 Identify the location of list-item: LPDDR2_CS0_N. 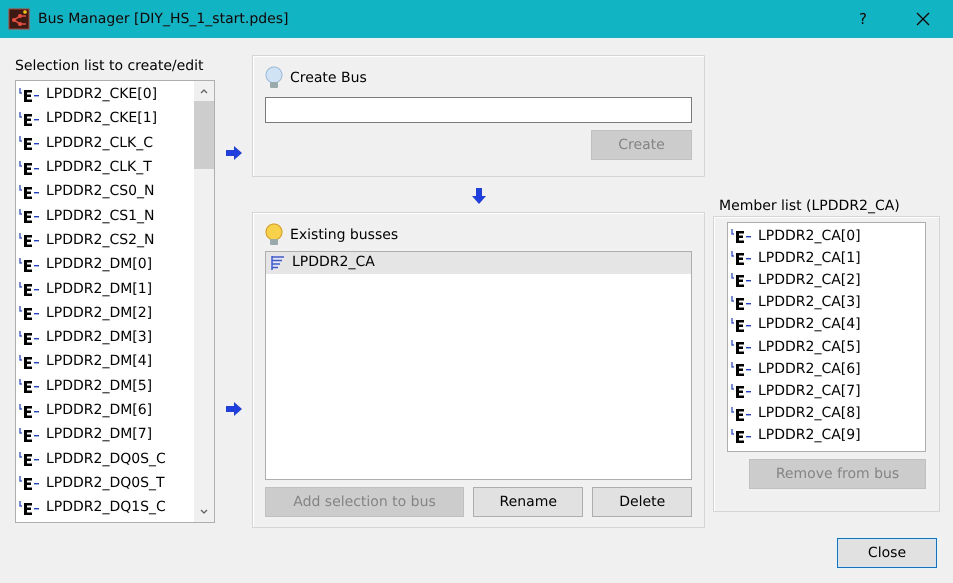
(105, 192).